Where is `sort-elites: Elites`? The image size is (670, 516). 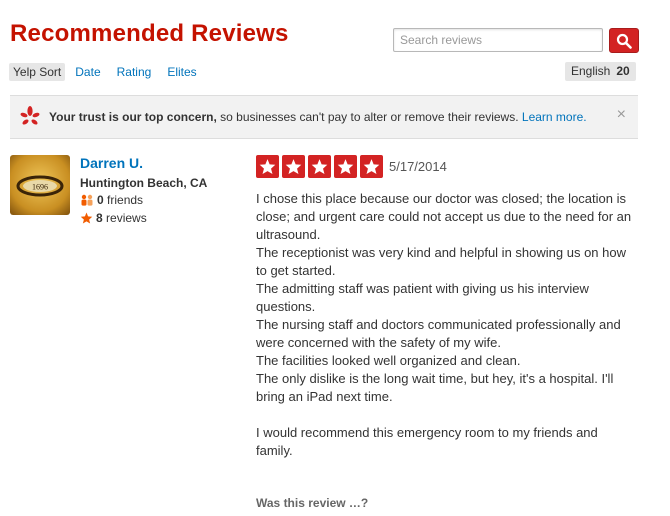
sort-elites: Elites is located at coordinates (181, 72).